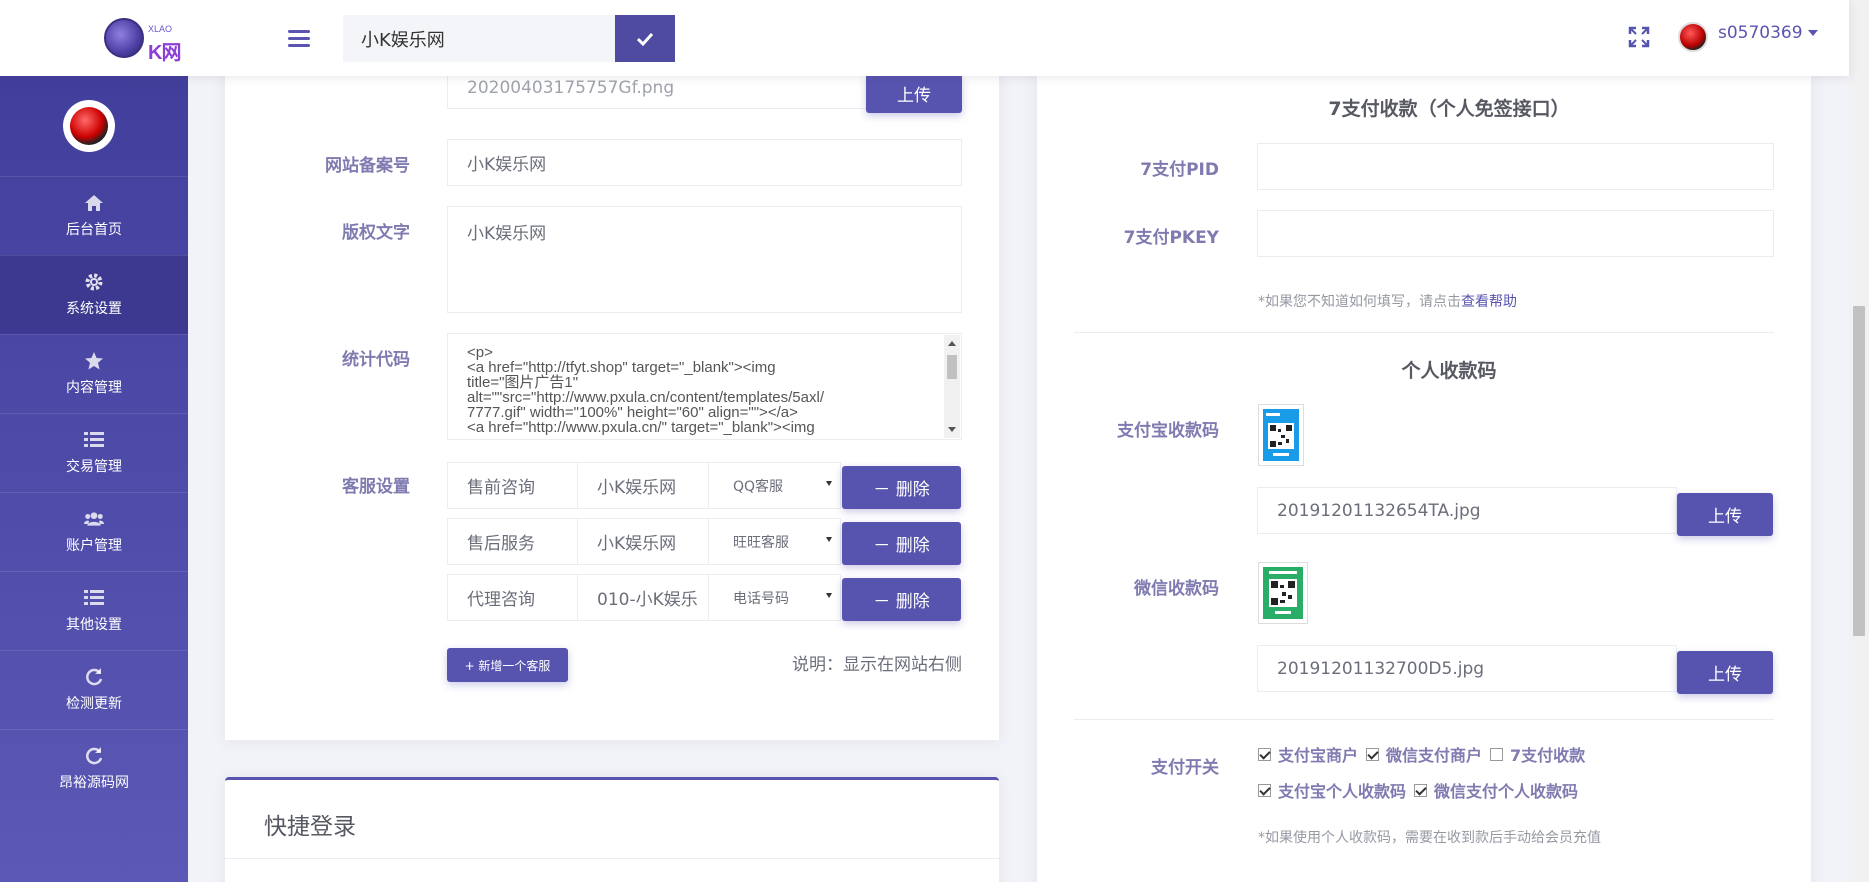 Image resolution: width=1869 pixels, height=882 pixels. What do you see at coordinates (1179, 170) in the screenshot?
I see `seven-pid-label: 7支付PID` at bounding box center [1179, 170].